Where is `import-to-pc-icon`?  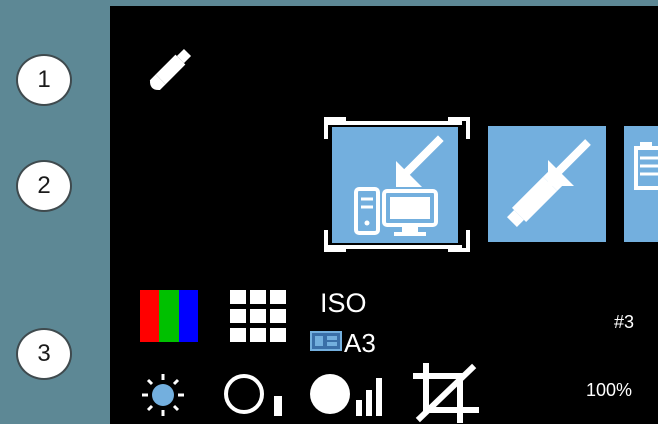
import-to-pc-icon is located at coordinates (399, 185).